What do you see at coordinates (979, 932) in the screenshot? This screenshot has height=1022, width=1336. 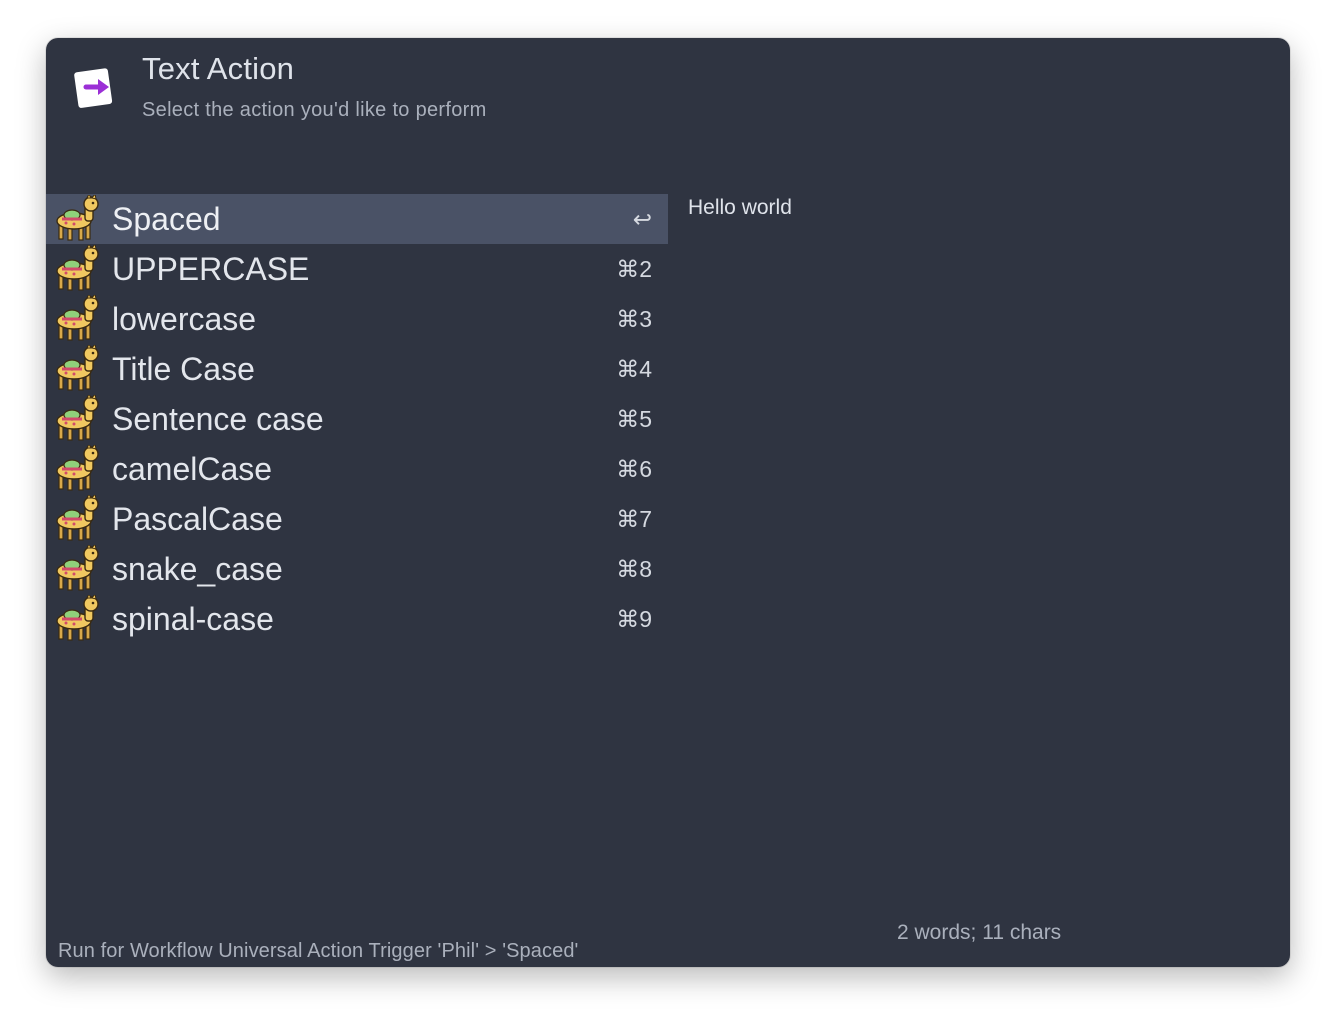 I see `text-stats: 2 words; 11 chars` at bounding box center [979, 932].